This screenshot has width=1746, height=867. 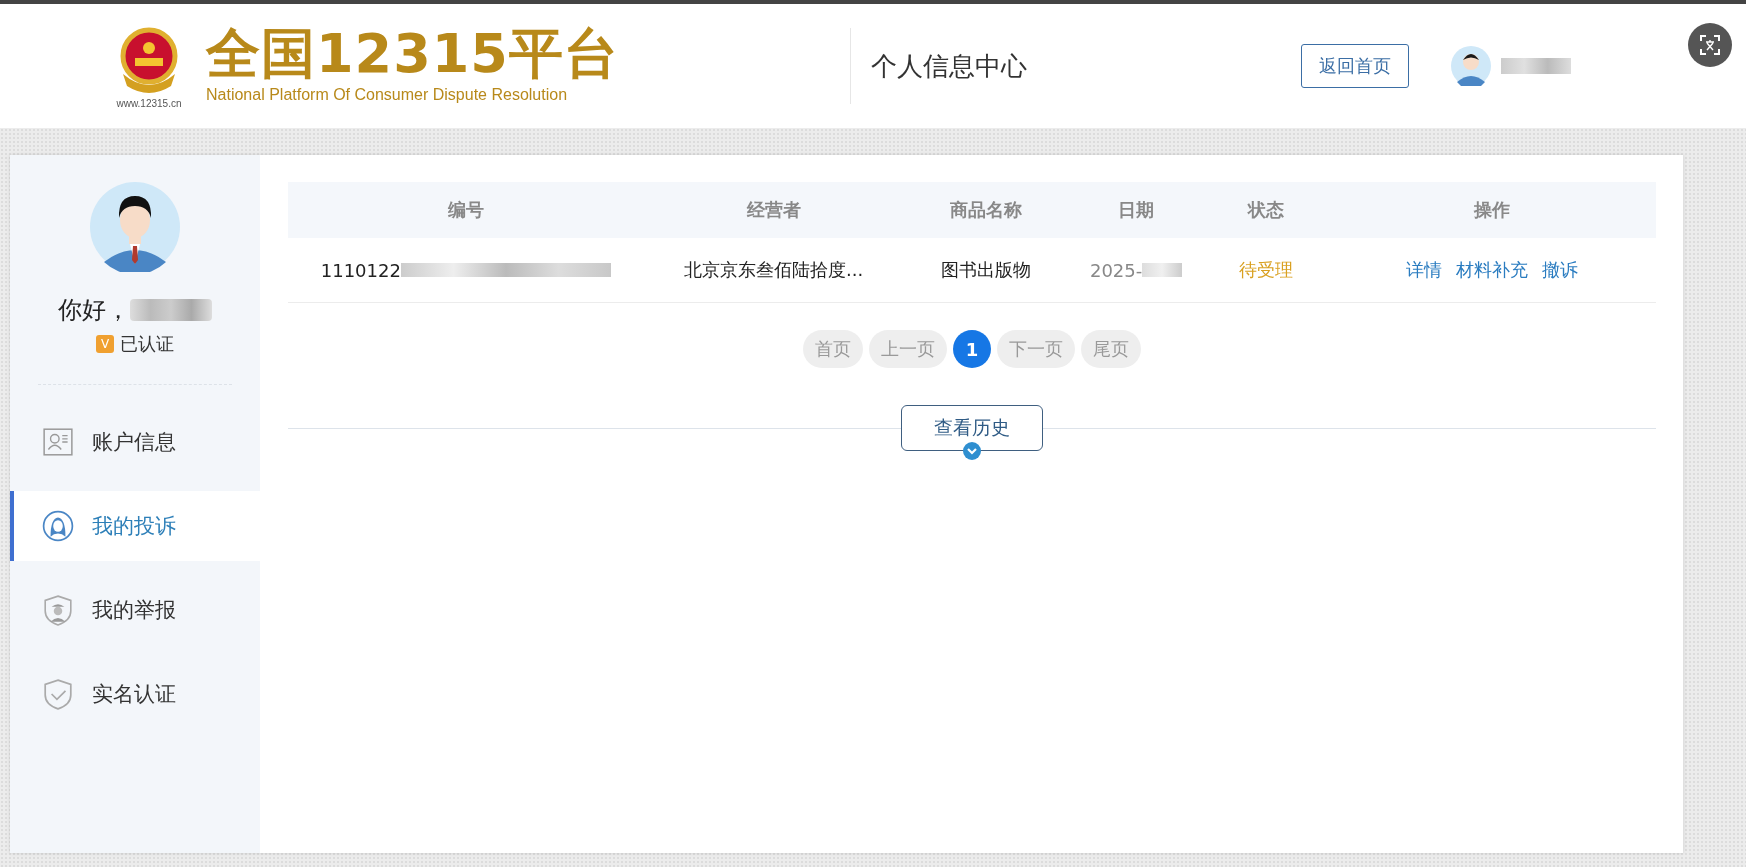 I want to click on column-header: 编号, so click(x=465, y=210).